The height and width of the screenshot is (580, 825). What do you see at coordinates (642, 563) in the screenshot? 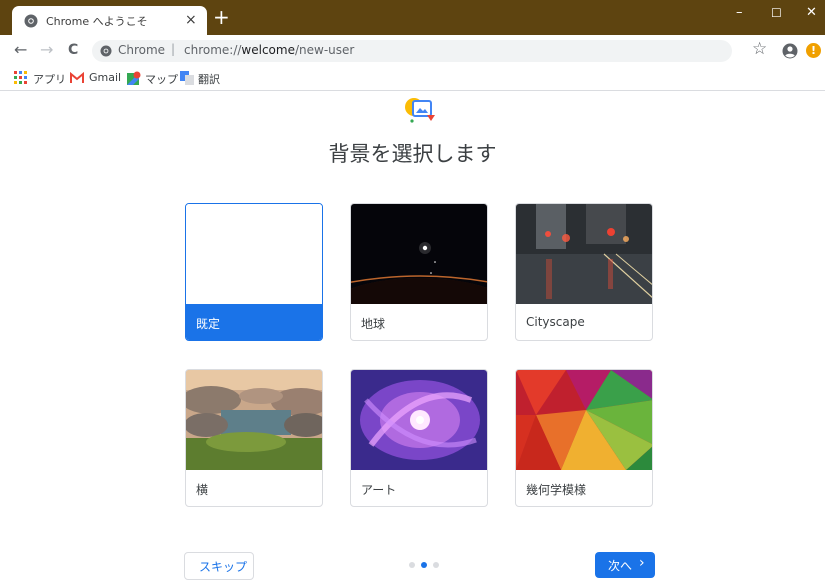
I see `chevron-right-icon: ›` at bounding box center [642, 563].